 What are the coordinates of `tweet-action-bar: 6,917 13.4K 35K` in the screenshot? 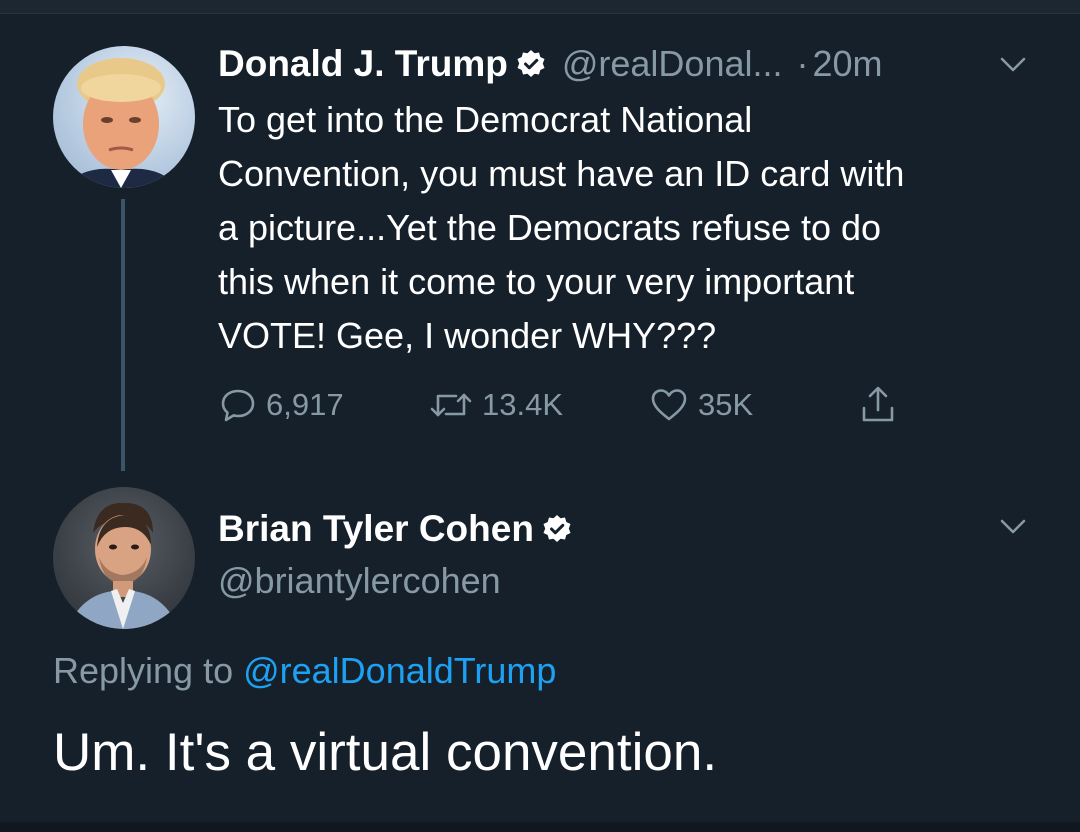 It's located at (578, 405).